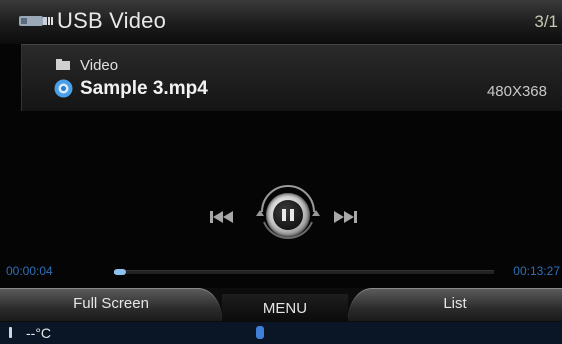 The height and width of the screenshot is (344, 562). Describe the element at coordinates (281, 333) in the screenshot. I see `status-bar: --°C` at that location.